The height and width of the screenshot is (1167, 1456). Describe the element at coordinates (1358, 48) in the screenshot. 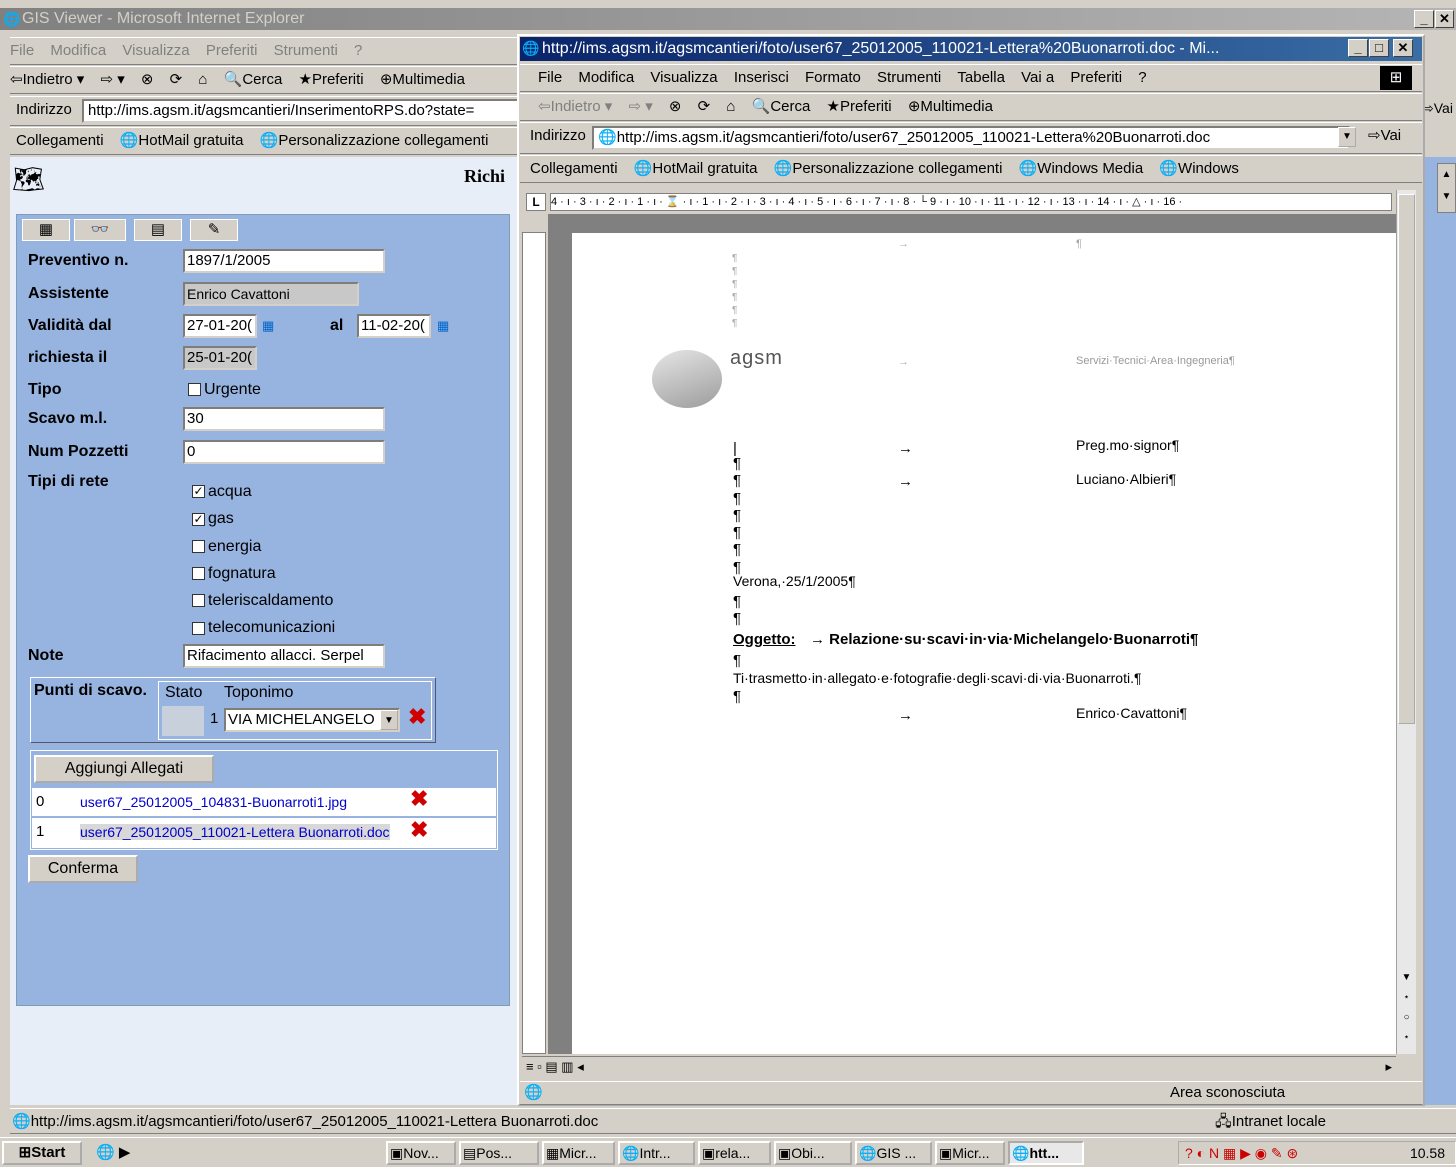

I see `word-minimize-button: _` at that location.